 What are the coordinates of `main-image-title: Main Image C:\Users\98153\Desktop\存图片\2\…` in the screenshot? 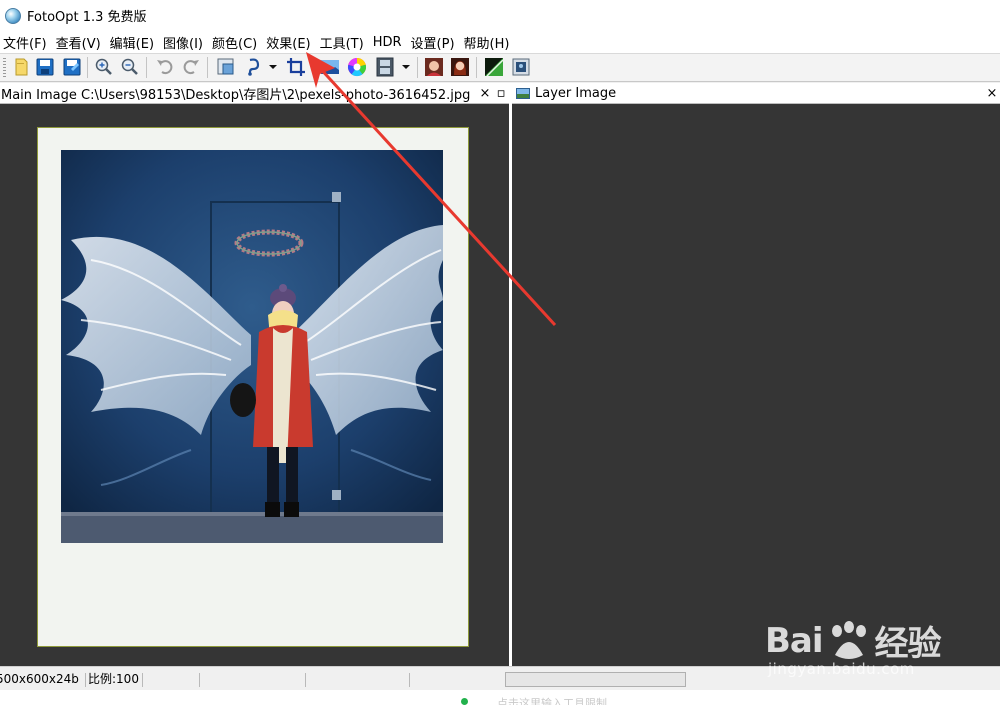 It's located at (236, 95).